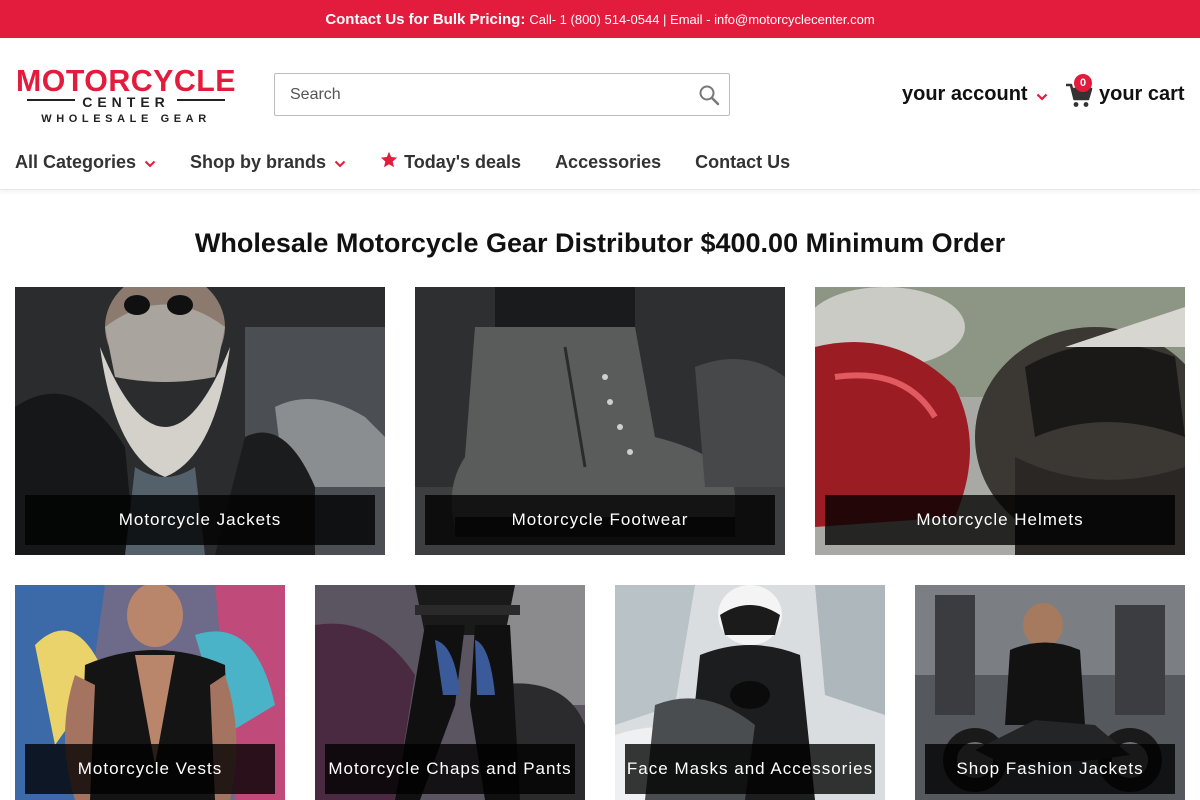  I want to click on cart-button: 0 your cart, so click(1124, 92).